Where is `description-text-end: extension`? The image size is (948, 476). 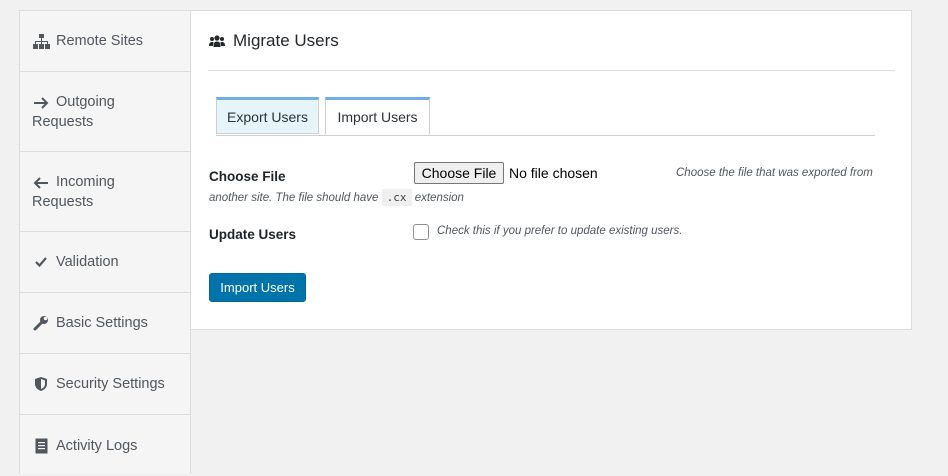
description-text-end: extension is located at coordinates (439, 198).